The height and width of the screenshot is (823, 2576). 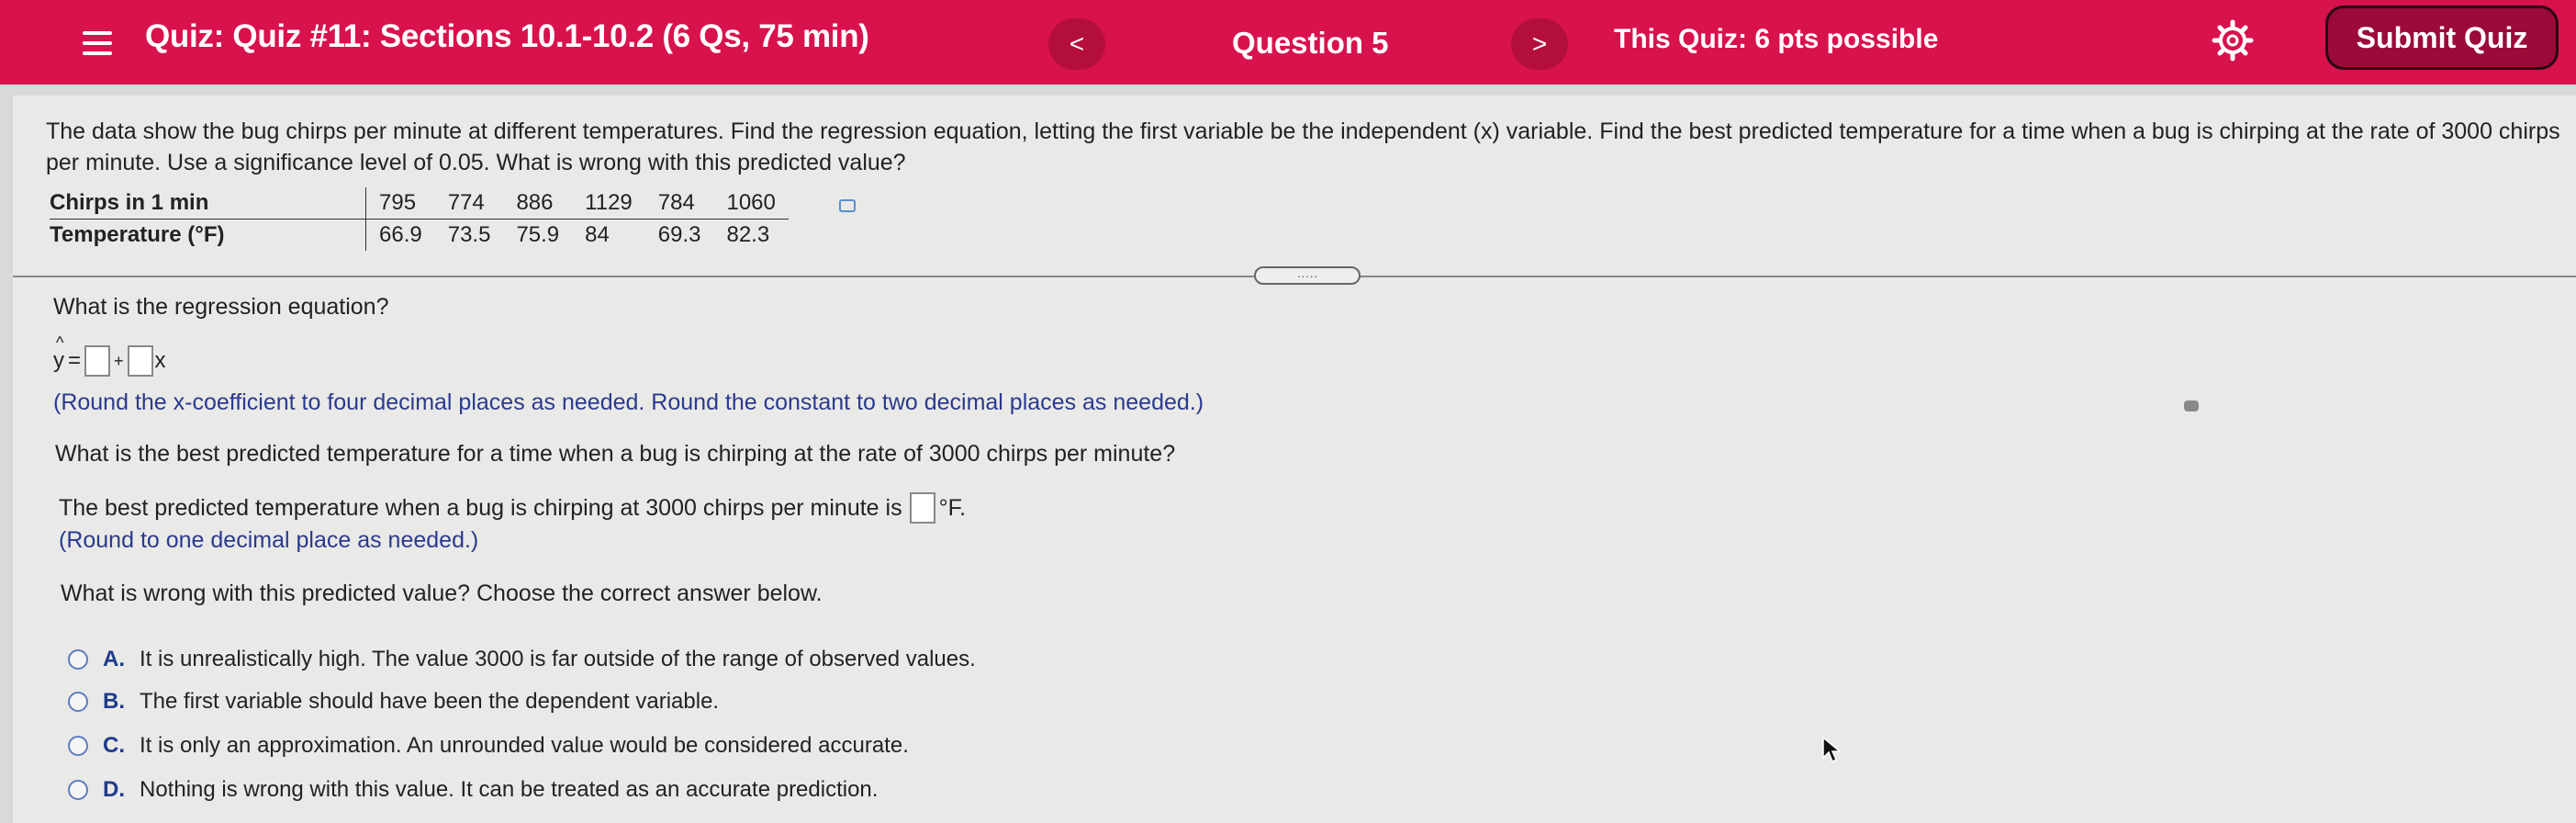 I want to click on row-label: Temperature (°F), so click(x=208, y=235).